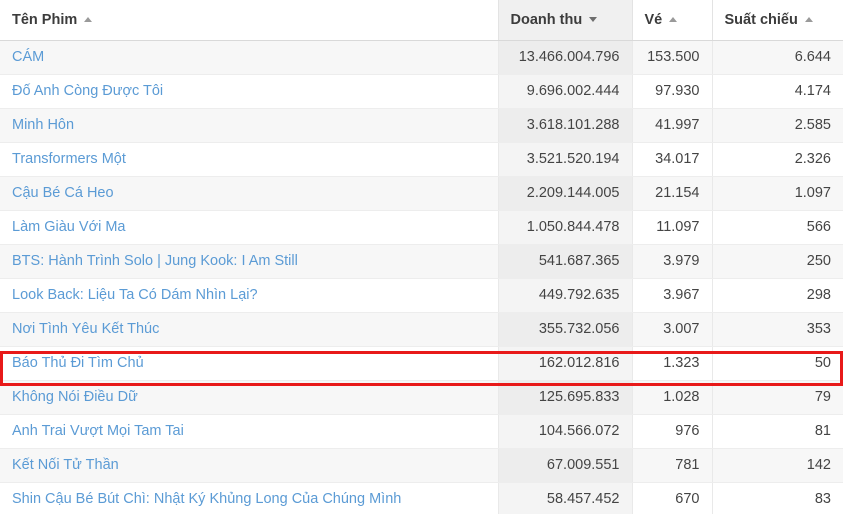 The height and width of the screenshot is (514, 843). Describe the element at coordinates (565, 363) in the screenshot. I see `cell-revenue: 162.012.816` at that location.